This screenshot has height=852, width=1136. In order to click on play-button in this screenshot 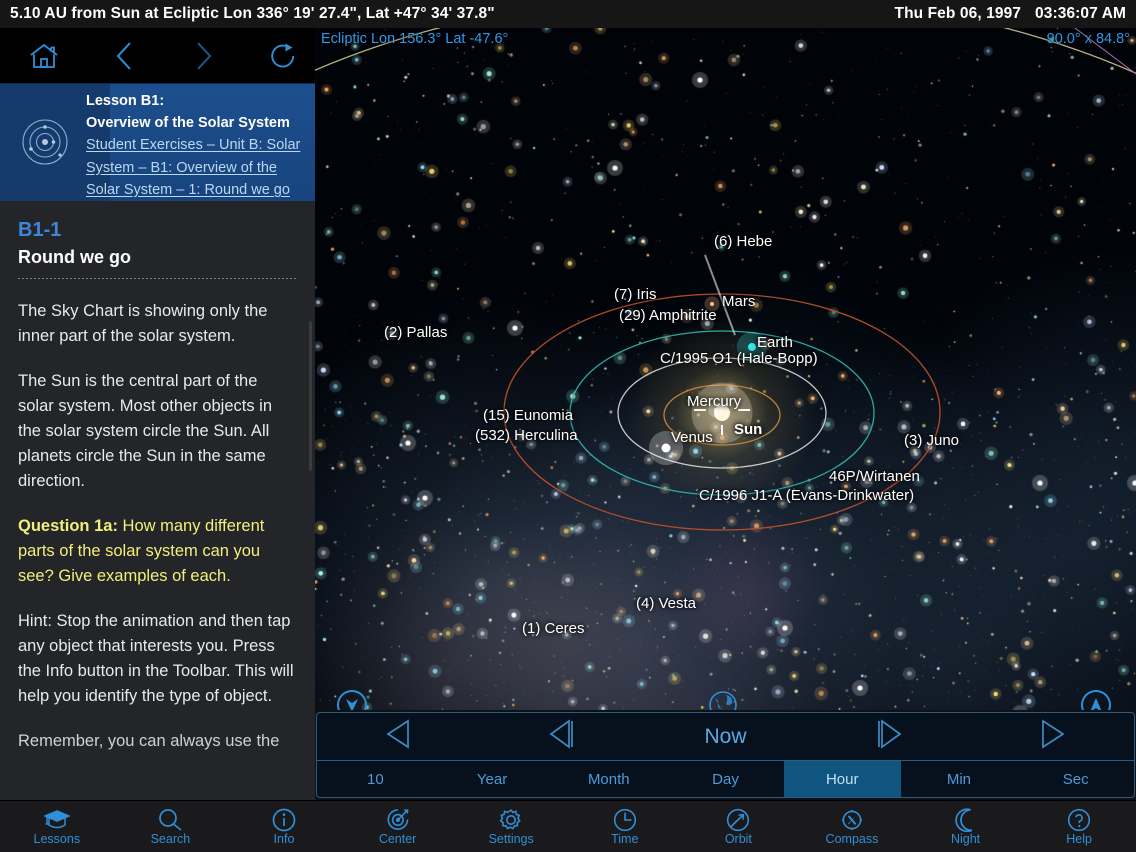, I will do `click(888, 736)`.